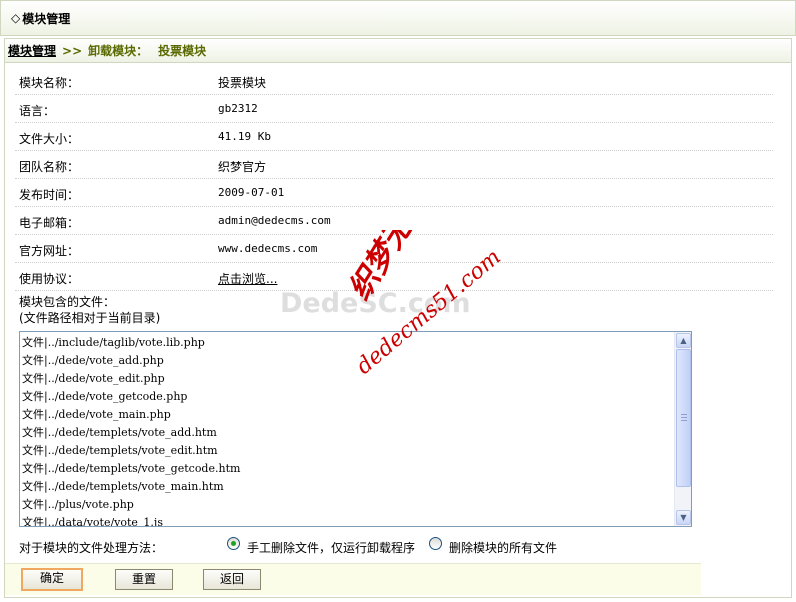  What do you see at coordinates (118, 51) in the screenshot?
I see `breadcrumb-step: 卸载模块：` at bounding box center [118, 51].